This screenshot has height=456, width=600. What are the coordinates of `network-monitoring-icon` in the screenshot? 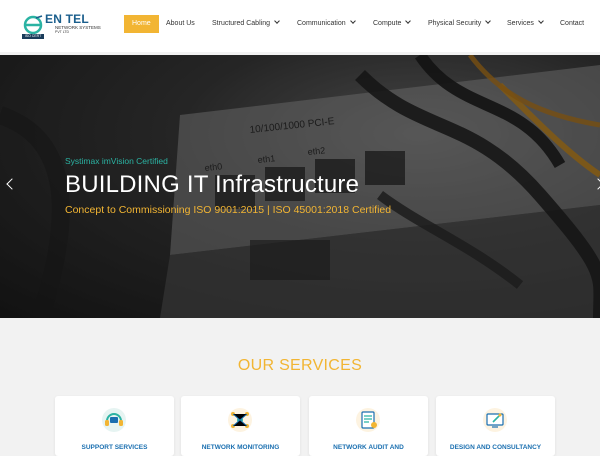 It's located at (240, 420).